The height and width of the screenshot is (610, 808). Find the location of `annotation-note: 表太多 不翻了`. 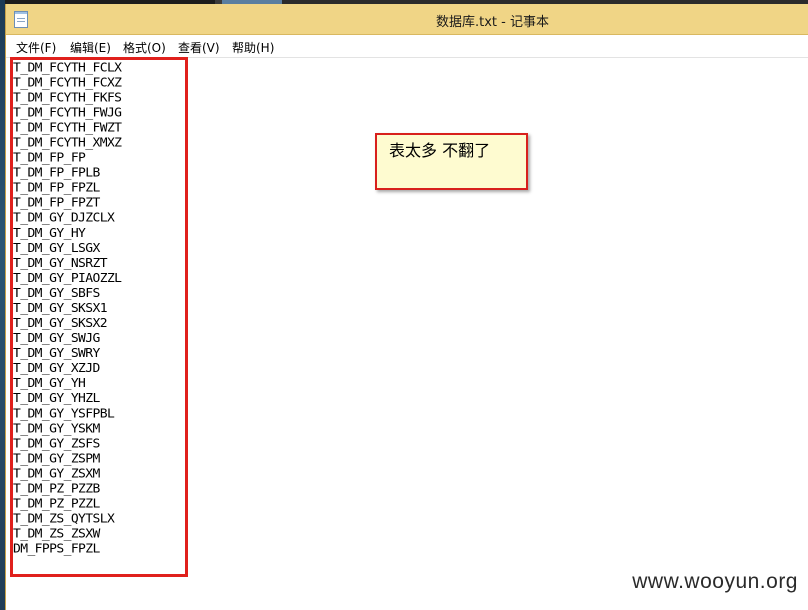

annotation-note: 表太多 不翻了 is located at coordinates (451, 161).